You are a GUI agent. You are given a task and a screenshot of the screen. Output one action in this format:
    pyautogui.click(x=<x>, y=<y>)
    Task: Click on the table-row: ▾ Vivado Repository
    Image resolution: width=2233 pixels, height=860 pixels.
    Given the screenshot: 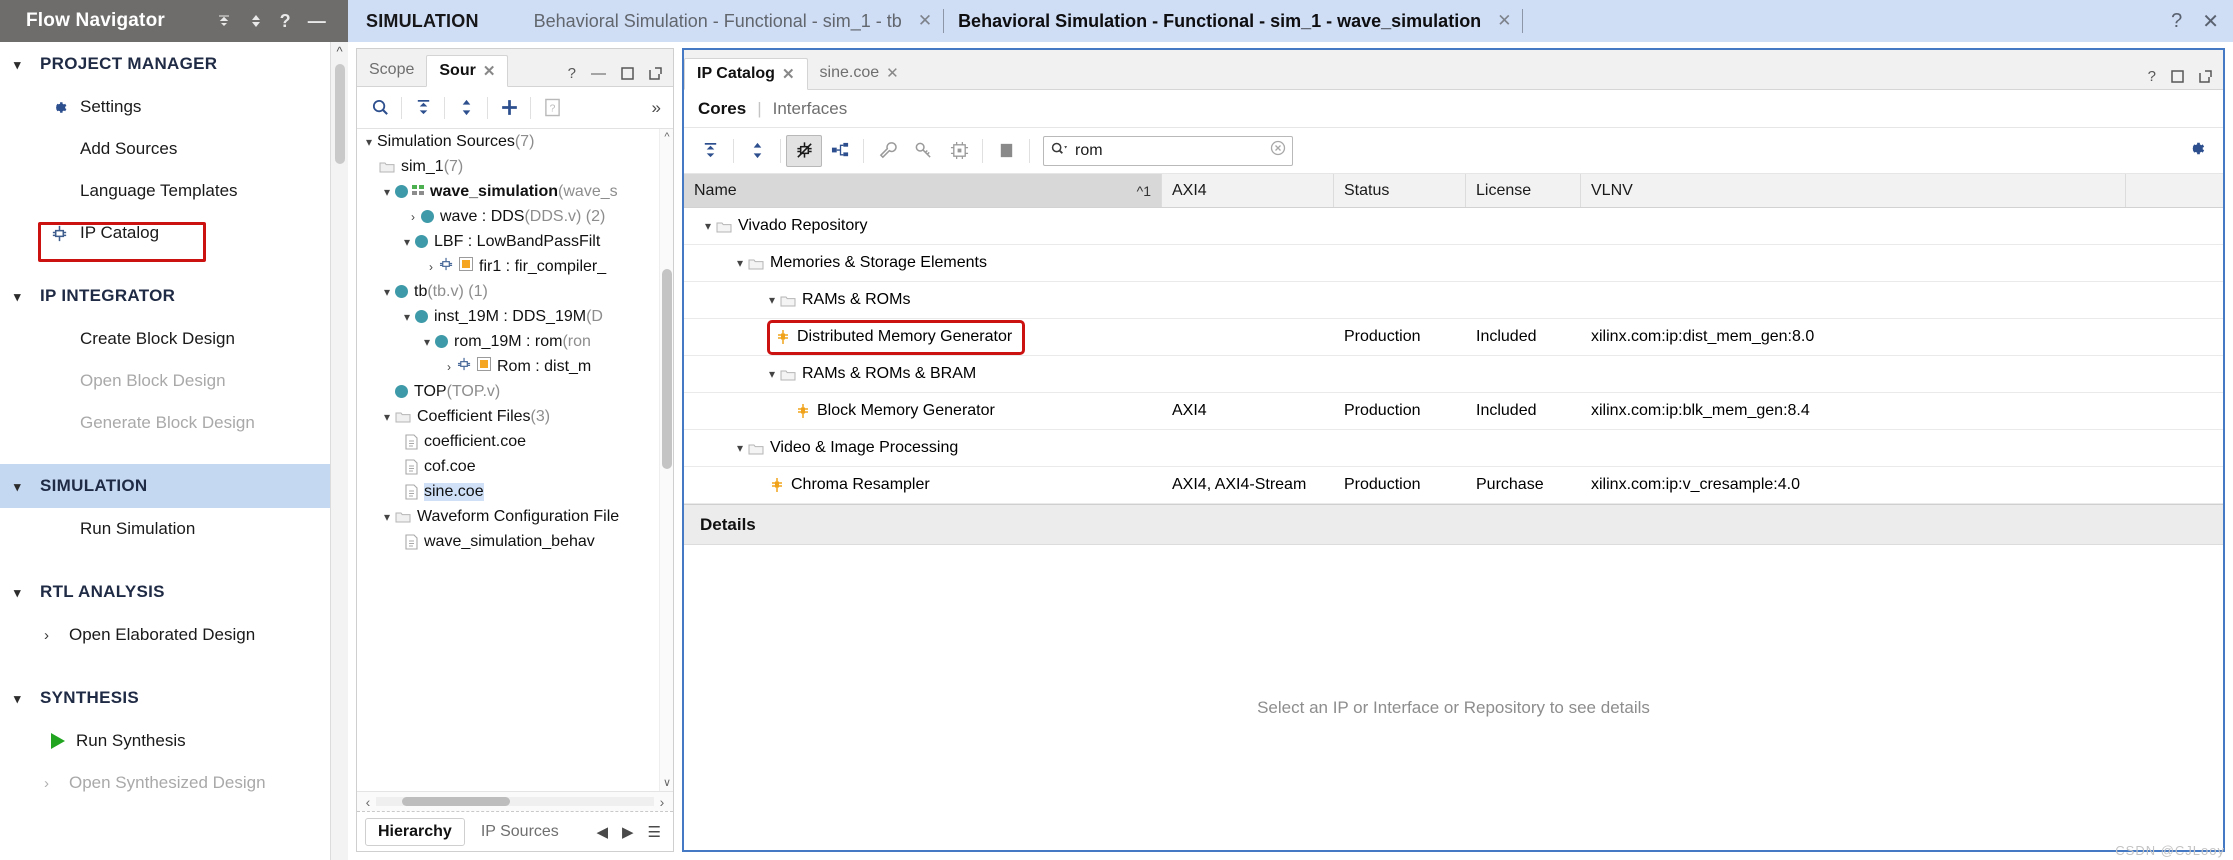 What is the action you would take?
    pyautogui.click(x=1453, y=226)
    